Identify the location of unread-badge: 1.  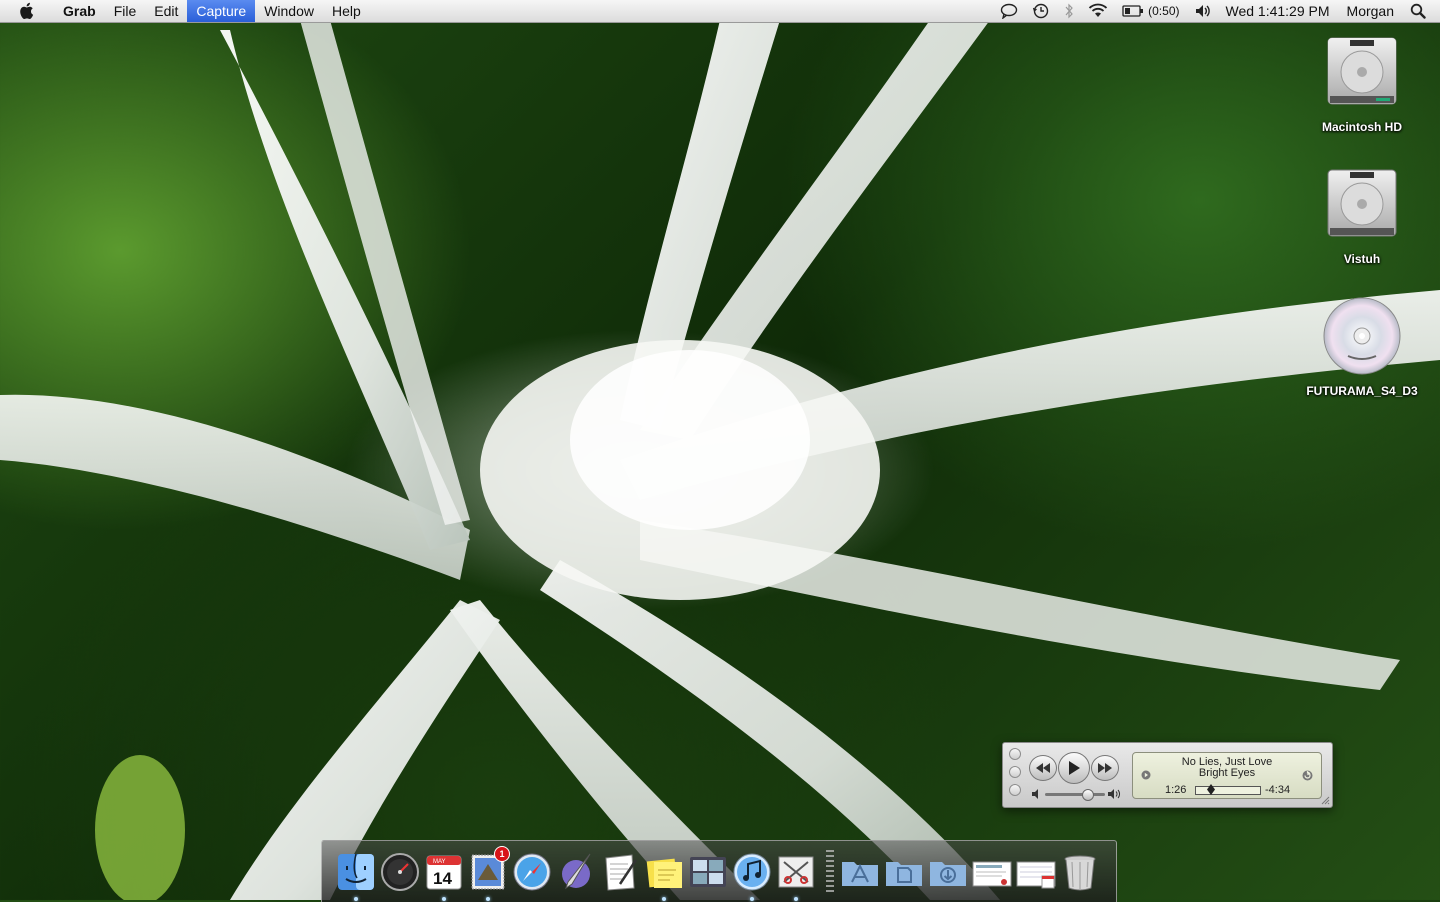
(502, 853).